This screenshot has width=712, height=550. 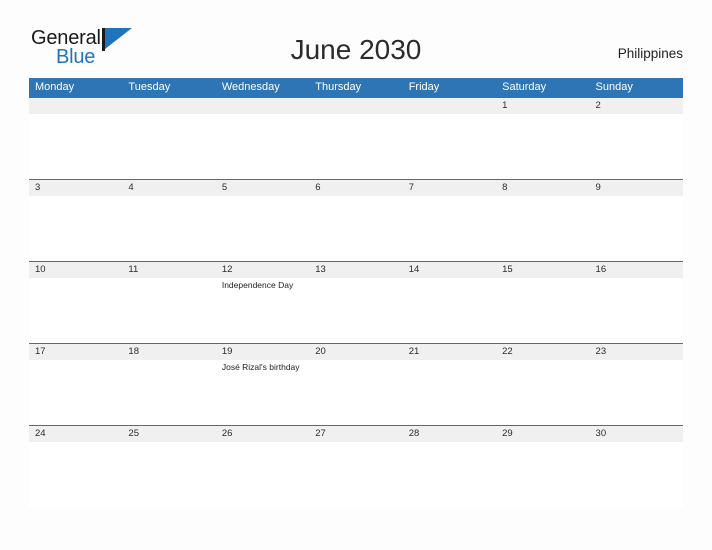 I want to click on calendar-week-row: 10 11 12 13 14 15 16 Independence Day, so click(x=356, y=302).